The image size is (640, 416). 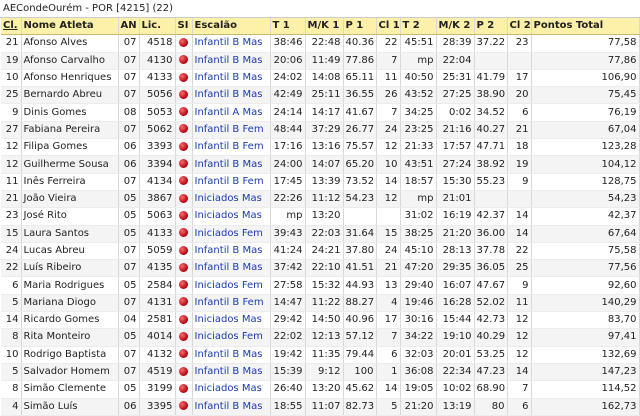 What do you see at coordinates (519, 27) in the screenshot?
I see `col-cl2-header: Cl 2` at bounding box center [519, 27].